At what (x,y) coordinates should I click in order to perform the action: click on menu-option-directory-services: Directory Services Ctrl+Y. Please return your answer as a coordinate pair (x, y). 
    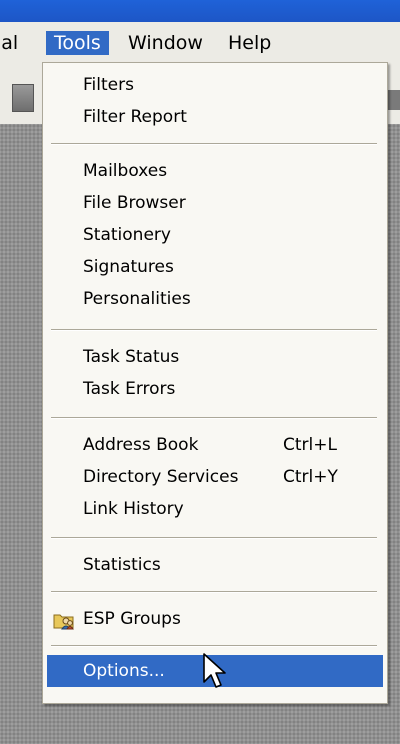
    Looking at the image, I should click on (215, 477).